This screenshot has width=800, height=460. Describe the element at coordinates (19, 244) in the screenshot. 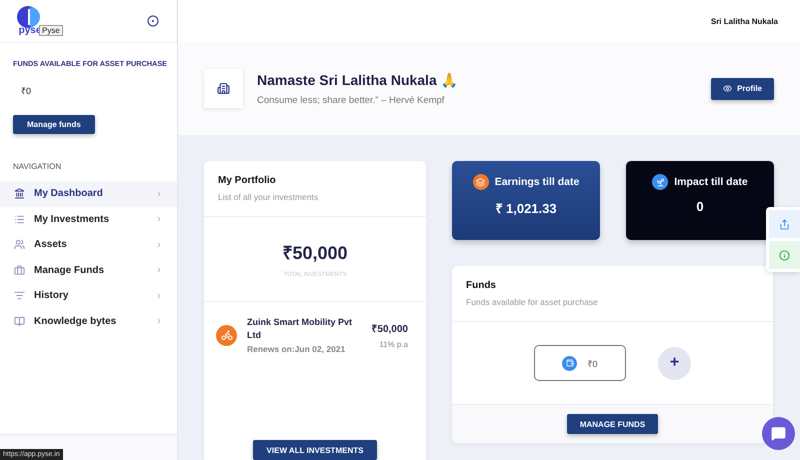

I see `users-icon` at that location.